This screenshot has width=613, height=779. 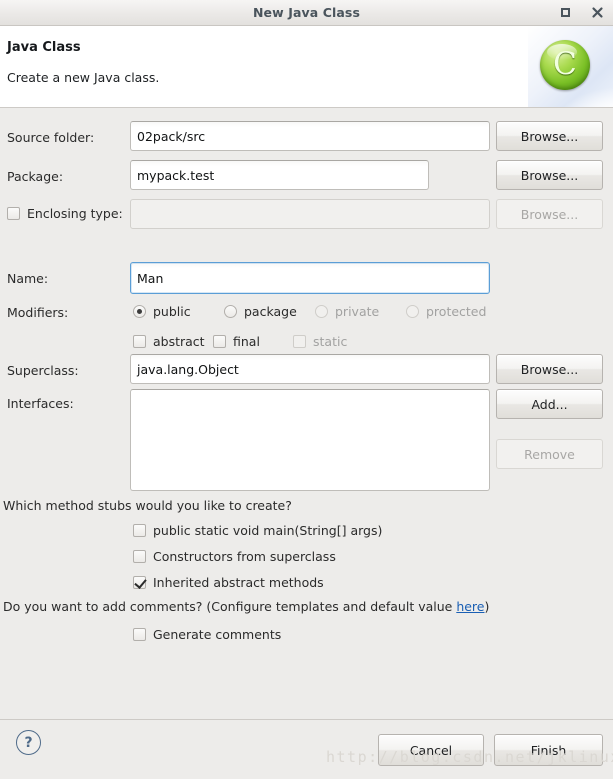 What do you see at coordinates (246, 341) in the screenshot?
I see `checkbox-final-label: final` at bounding box center [246, 341].